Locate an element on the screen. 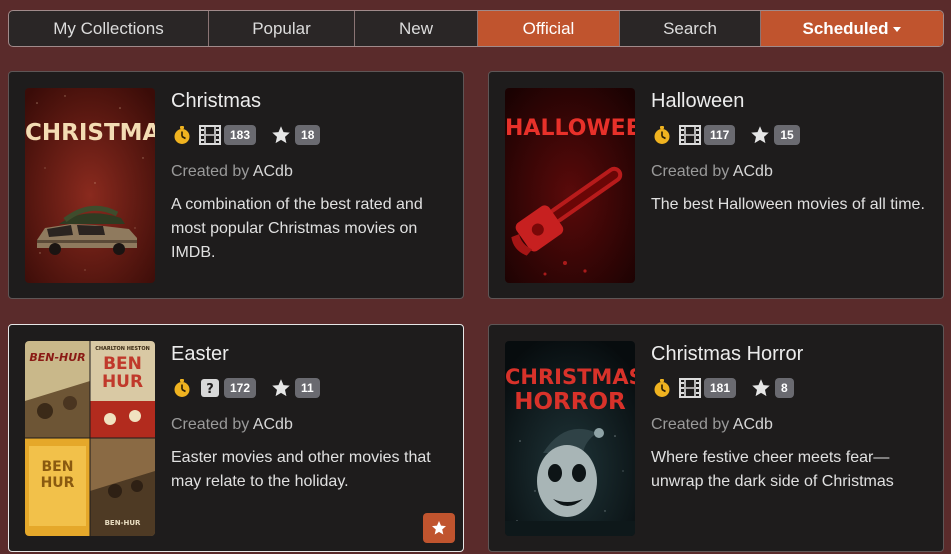 Image resolution: width=951 pixels, height=554 pixels. star-count-badge: 11 is located at coordinates (307, 388).